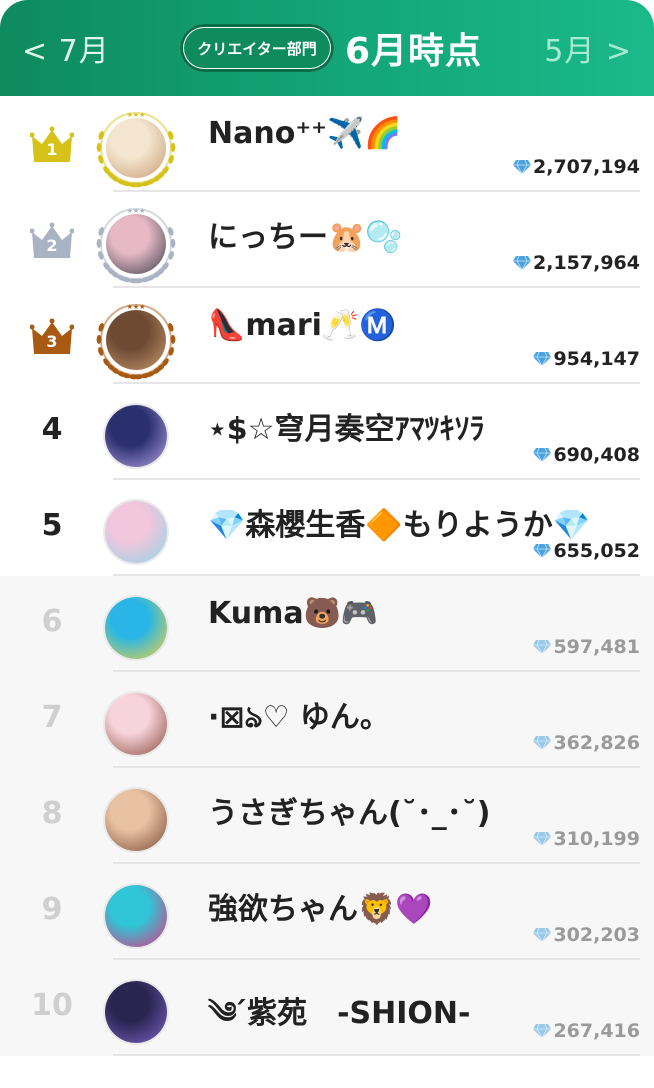 The height and width of the screenshot is (1088, 654). Describe the element at coordinates (376, 1055) in the screenshot. I see `row-divider` at that location.